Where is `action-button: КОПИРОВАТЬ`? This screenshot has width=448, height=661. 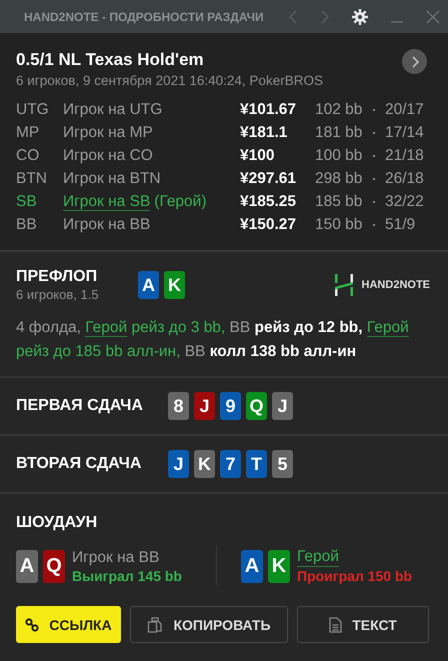 action-button: КОПИРОВАТЬ is located at coordinates (209, 624).